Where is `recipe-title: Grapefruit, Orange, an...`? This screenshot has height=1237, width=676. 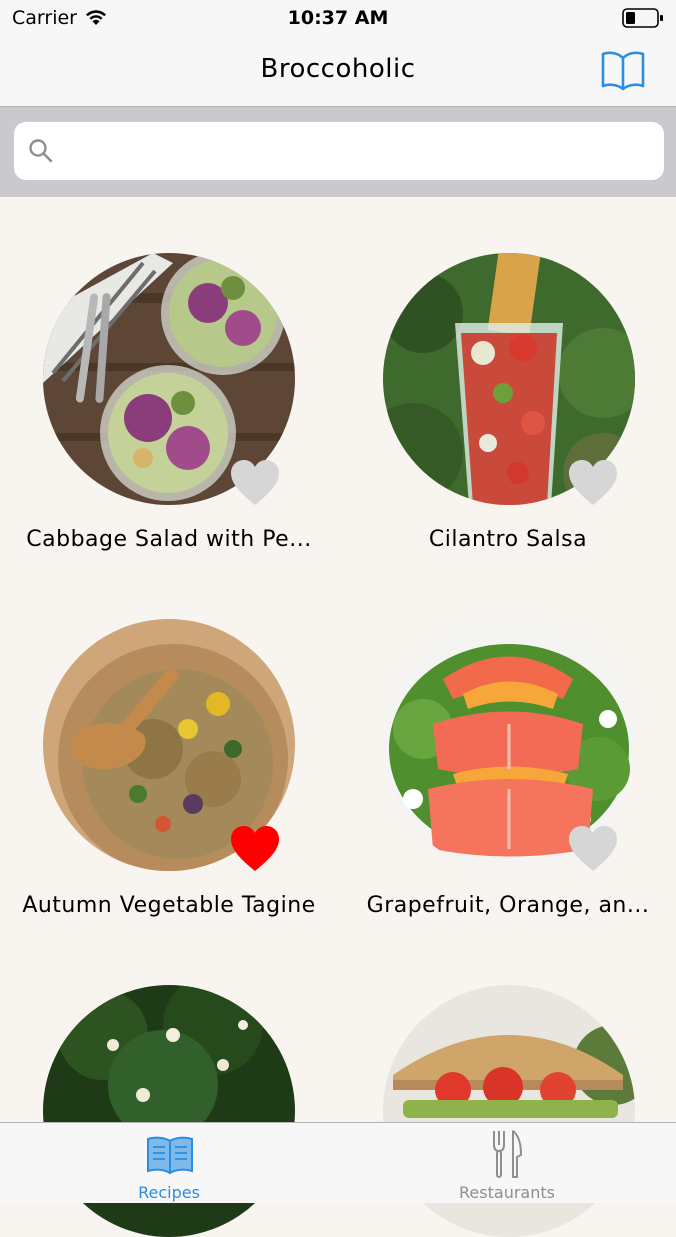 recipe-title: Grapefruit, Orange, an... is located at coordinates (508, 905).